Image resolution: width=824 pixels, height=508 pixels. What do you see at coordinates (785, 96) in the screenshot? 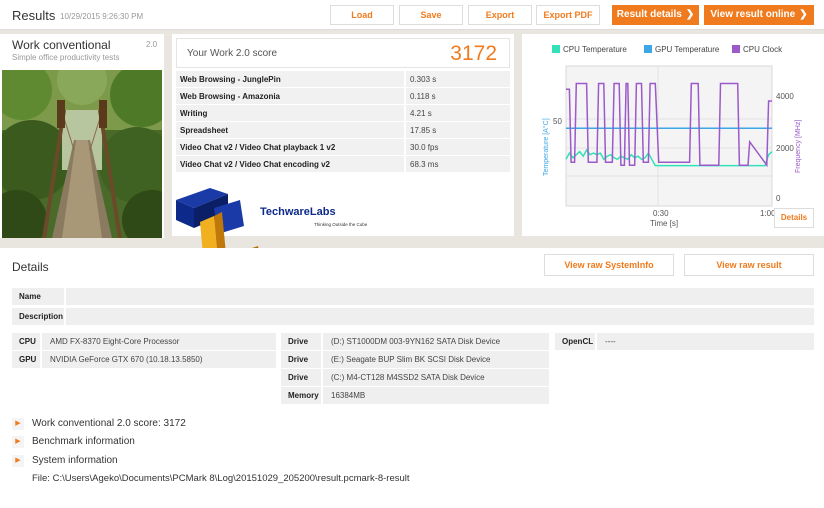
I see `y-right-tick-label: 4000` at bounding box center [785, 96].